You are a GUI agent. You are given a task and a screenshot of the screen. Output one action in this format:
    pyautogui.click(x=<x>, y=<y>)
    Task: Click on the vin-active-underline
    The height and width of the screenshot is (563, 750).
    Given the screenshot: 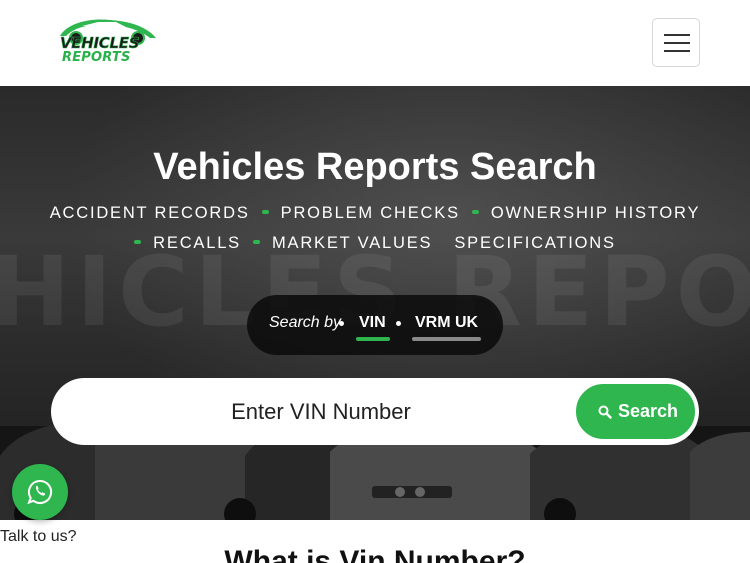 What is the action you would take?
    pyautogui.click(x=373, y=339)
    